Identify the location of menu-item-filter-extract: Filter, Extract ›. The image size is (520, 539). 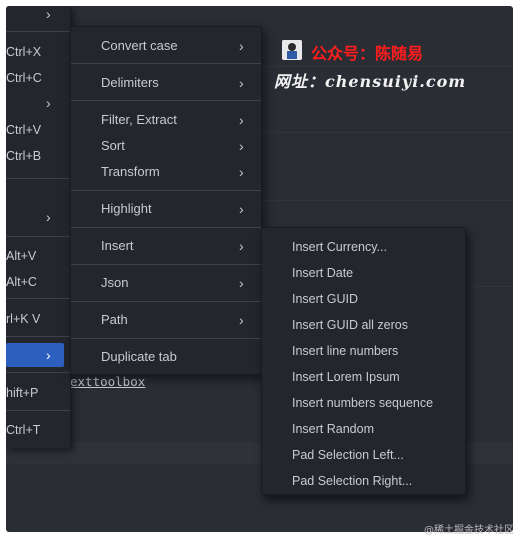
(166, 120).